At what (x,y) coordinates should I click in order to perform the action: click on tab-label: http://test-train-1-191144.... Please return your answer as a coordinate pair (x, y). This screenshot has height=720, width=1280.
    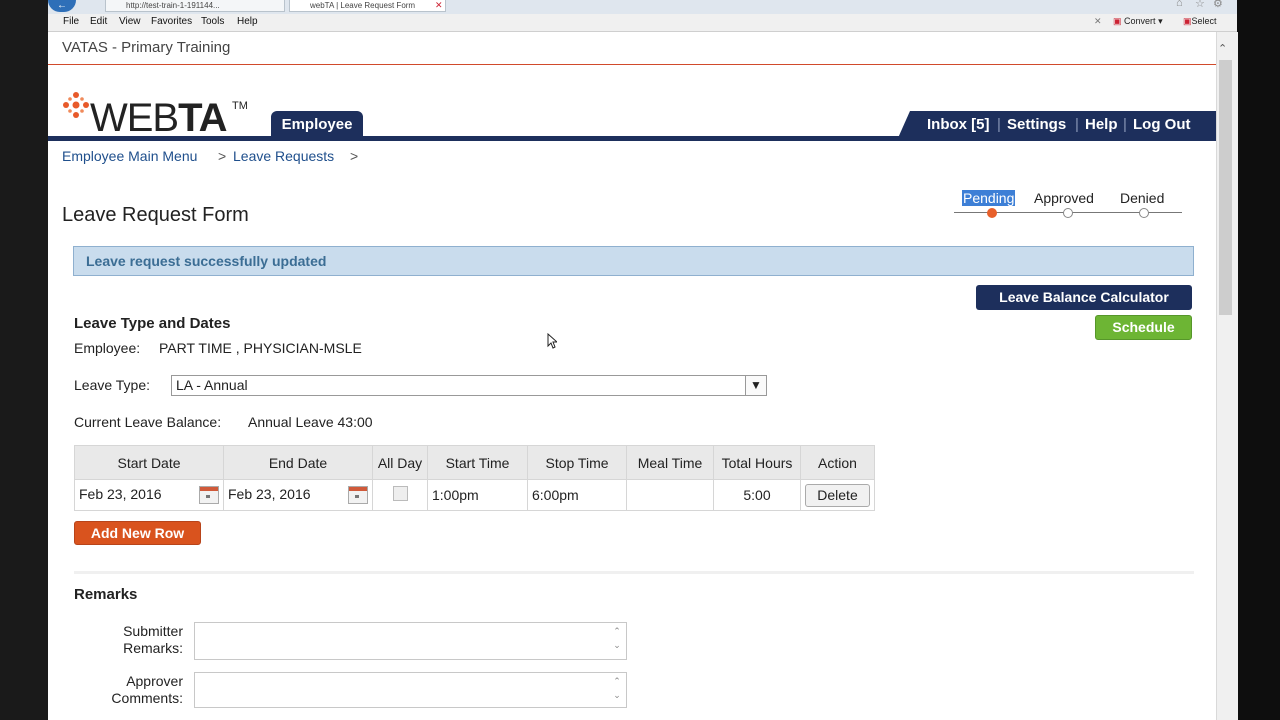
    Looking at the image, I should click on (173, 5).